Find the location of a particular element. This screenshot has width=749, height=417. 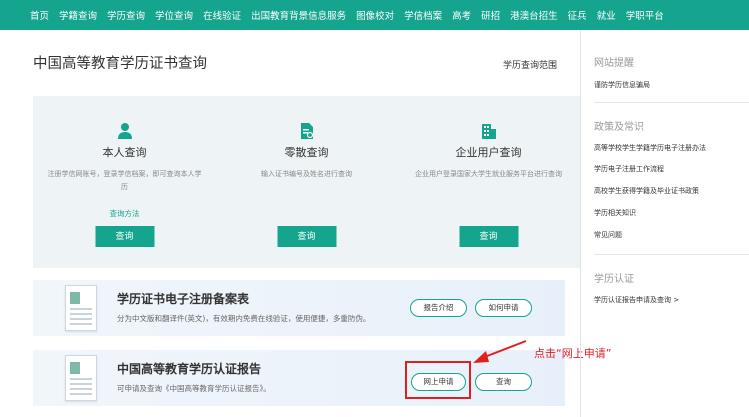

how-to-apply-button: 如何申请 is located at coordinates (503, 308).